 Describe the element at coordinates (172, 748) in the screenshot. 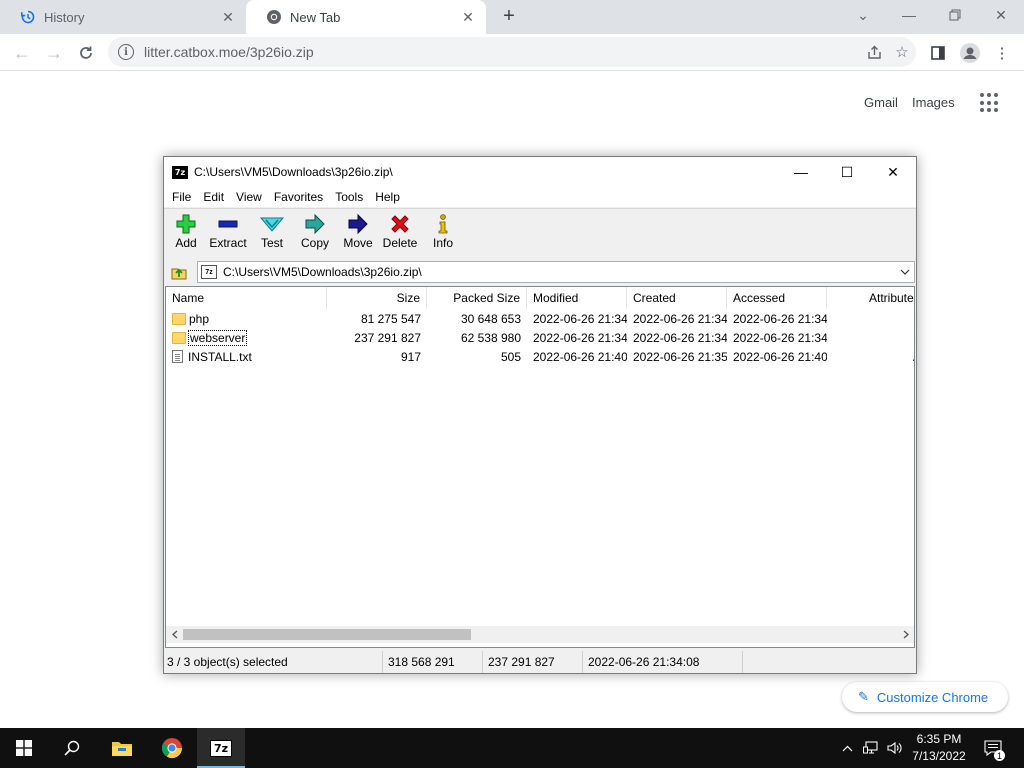

I see `chrome-taskbar-icon` at that location.